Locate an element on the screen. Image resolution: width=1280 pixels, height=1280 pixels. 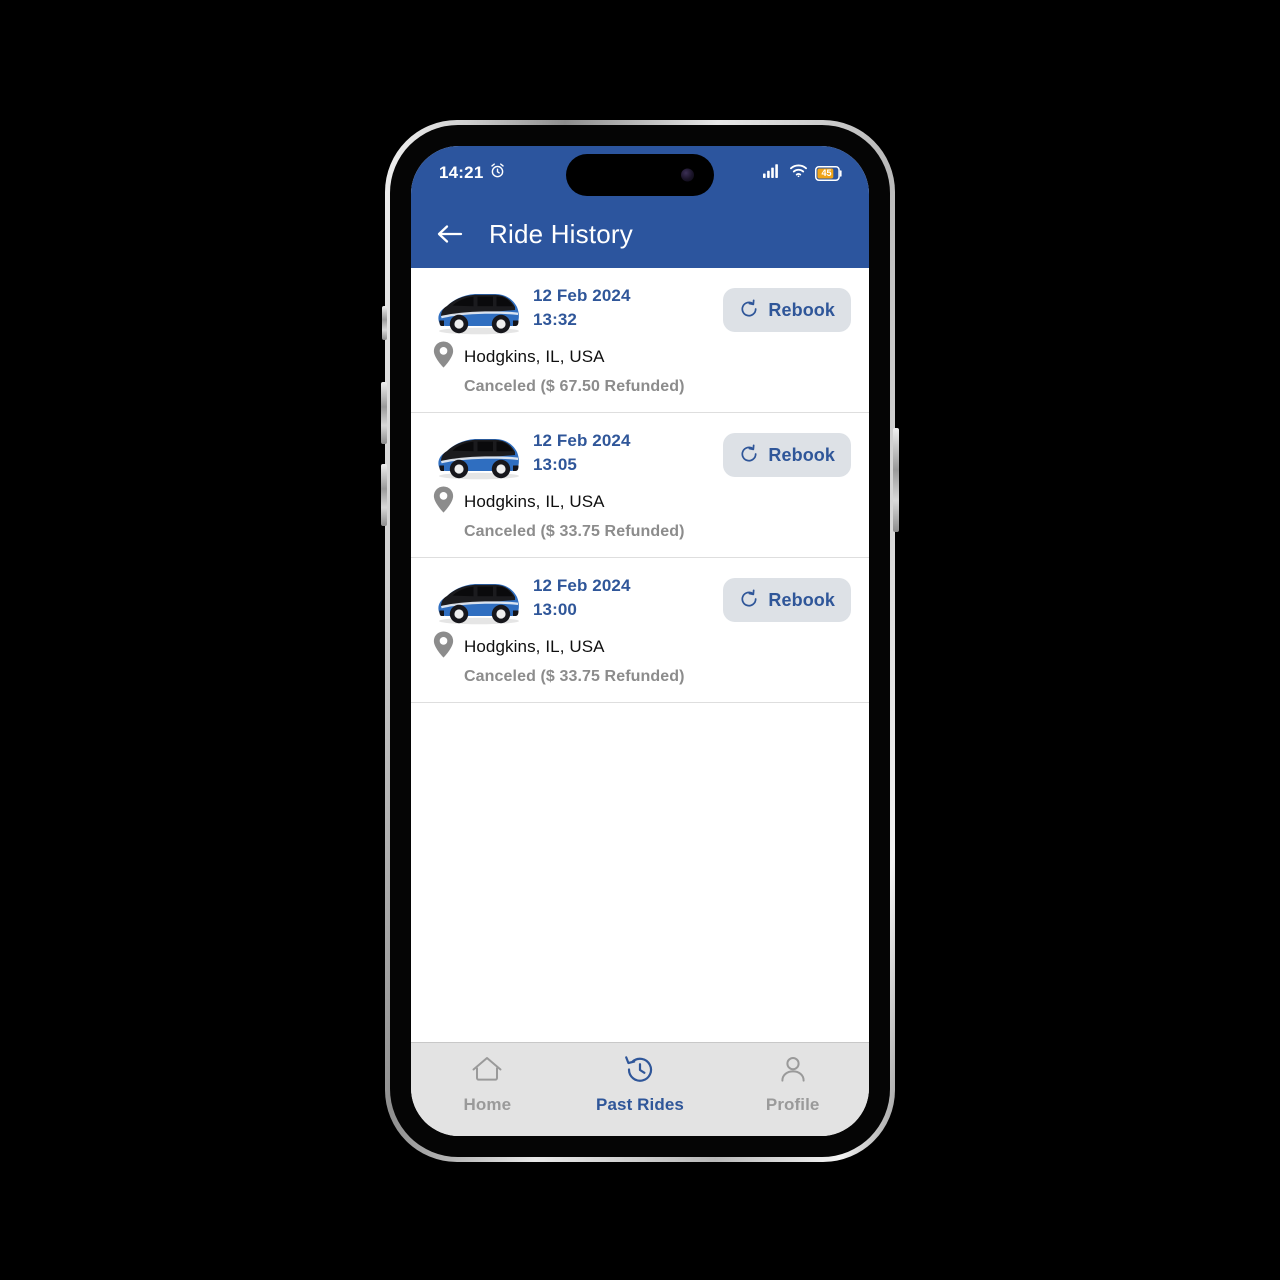
silent-switch-button is located at coordinates (384, 323).